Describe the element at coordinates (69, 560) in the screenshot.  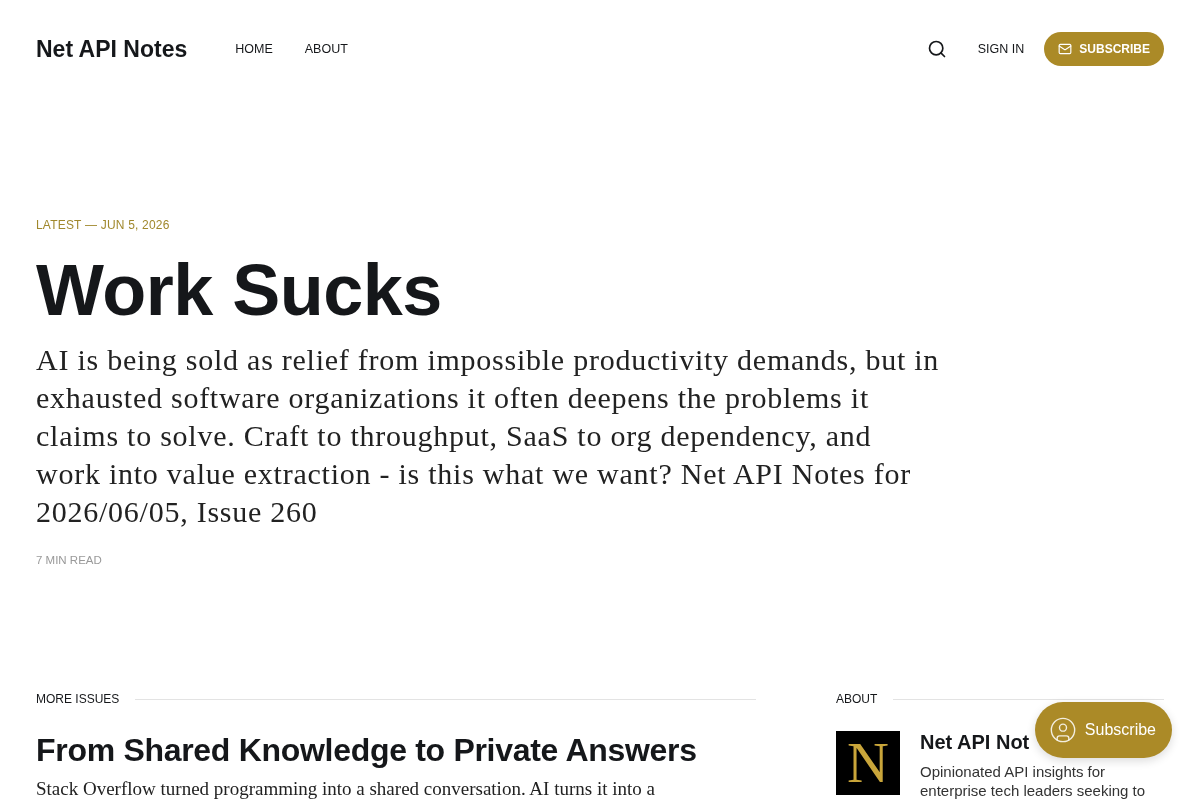
I see `reading-time: 7 MIN READ` at that location.